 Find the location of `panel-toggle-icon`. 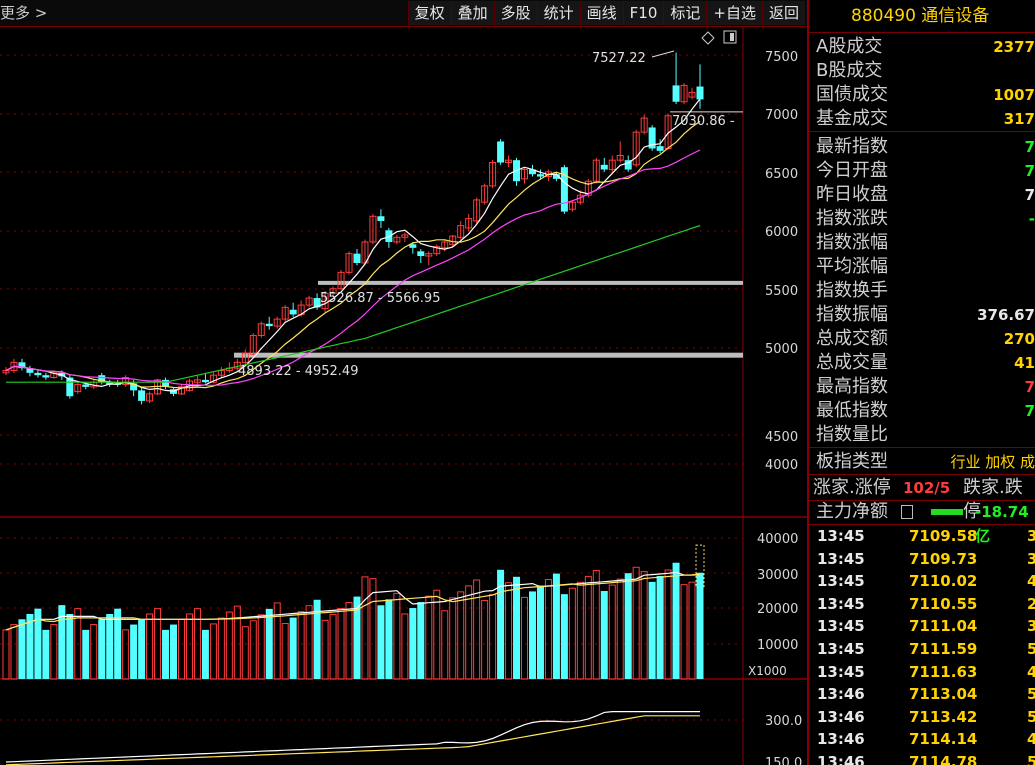

panel-toggle-icon is located at coordinates (730, 37).